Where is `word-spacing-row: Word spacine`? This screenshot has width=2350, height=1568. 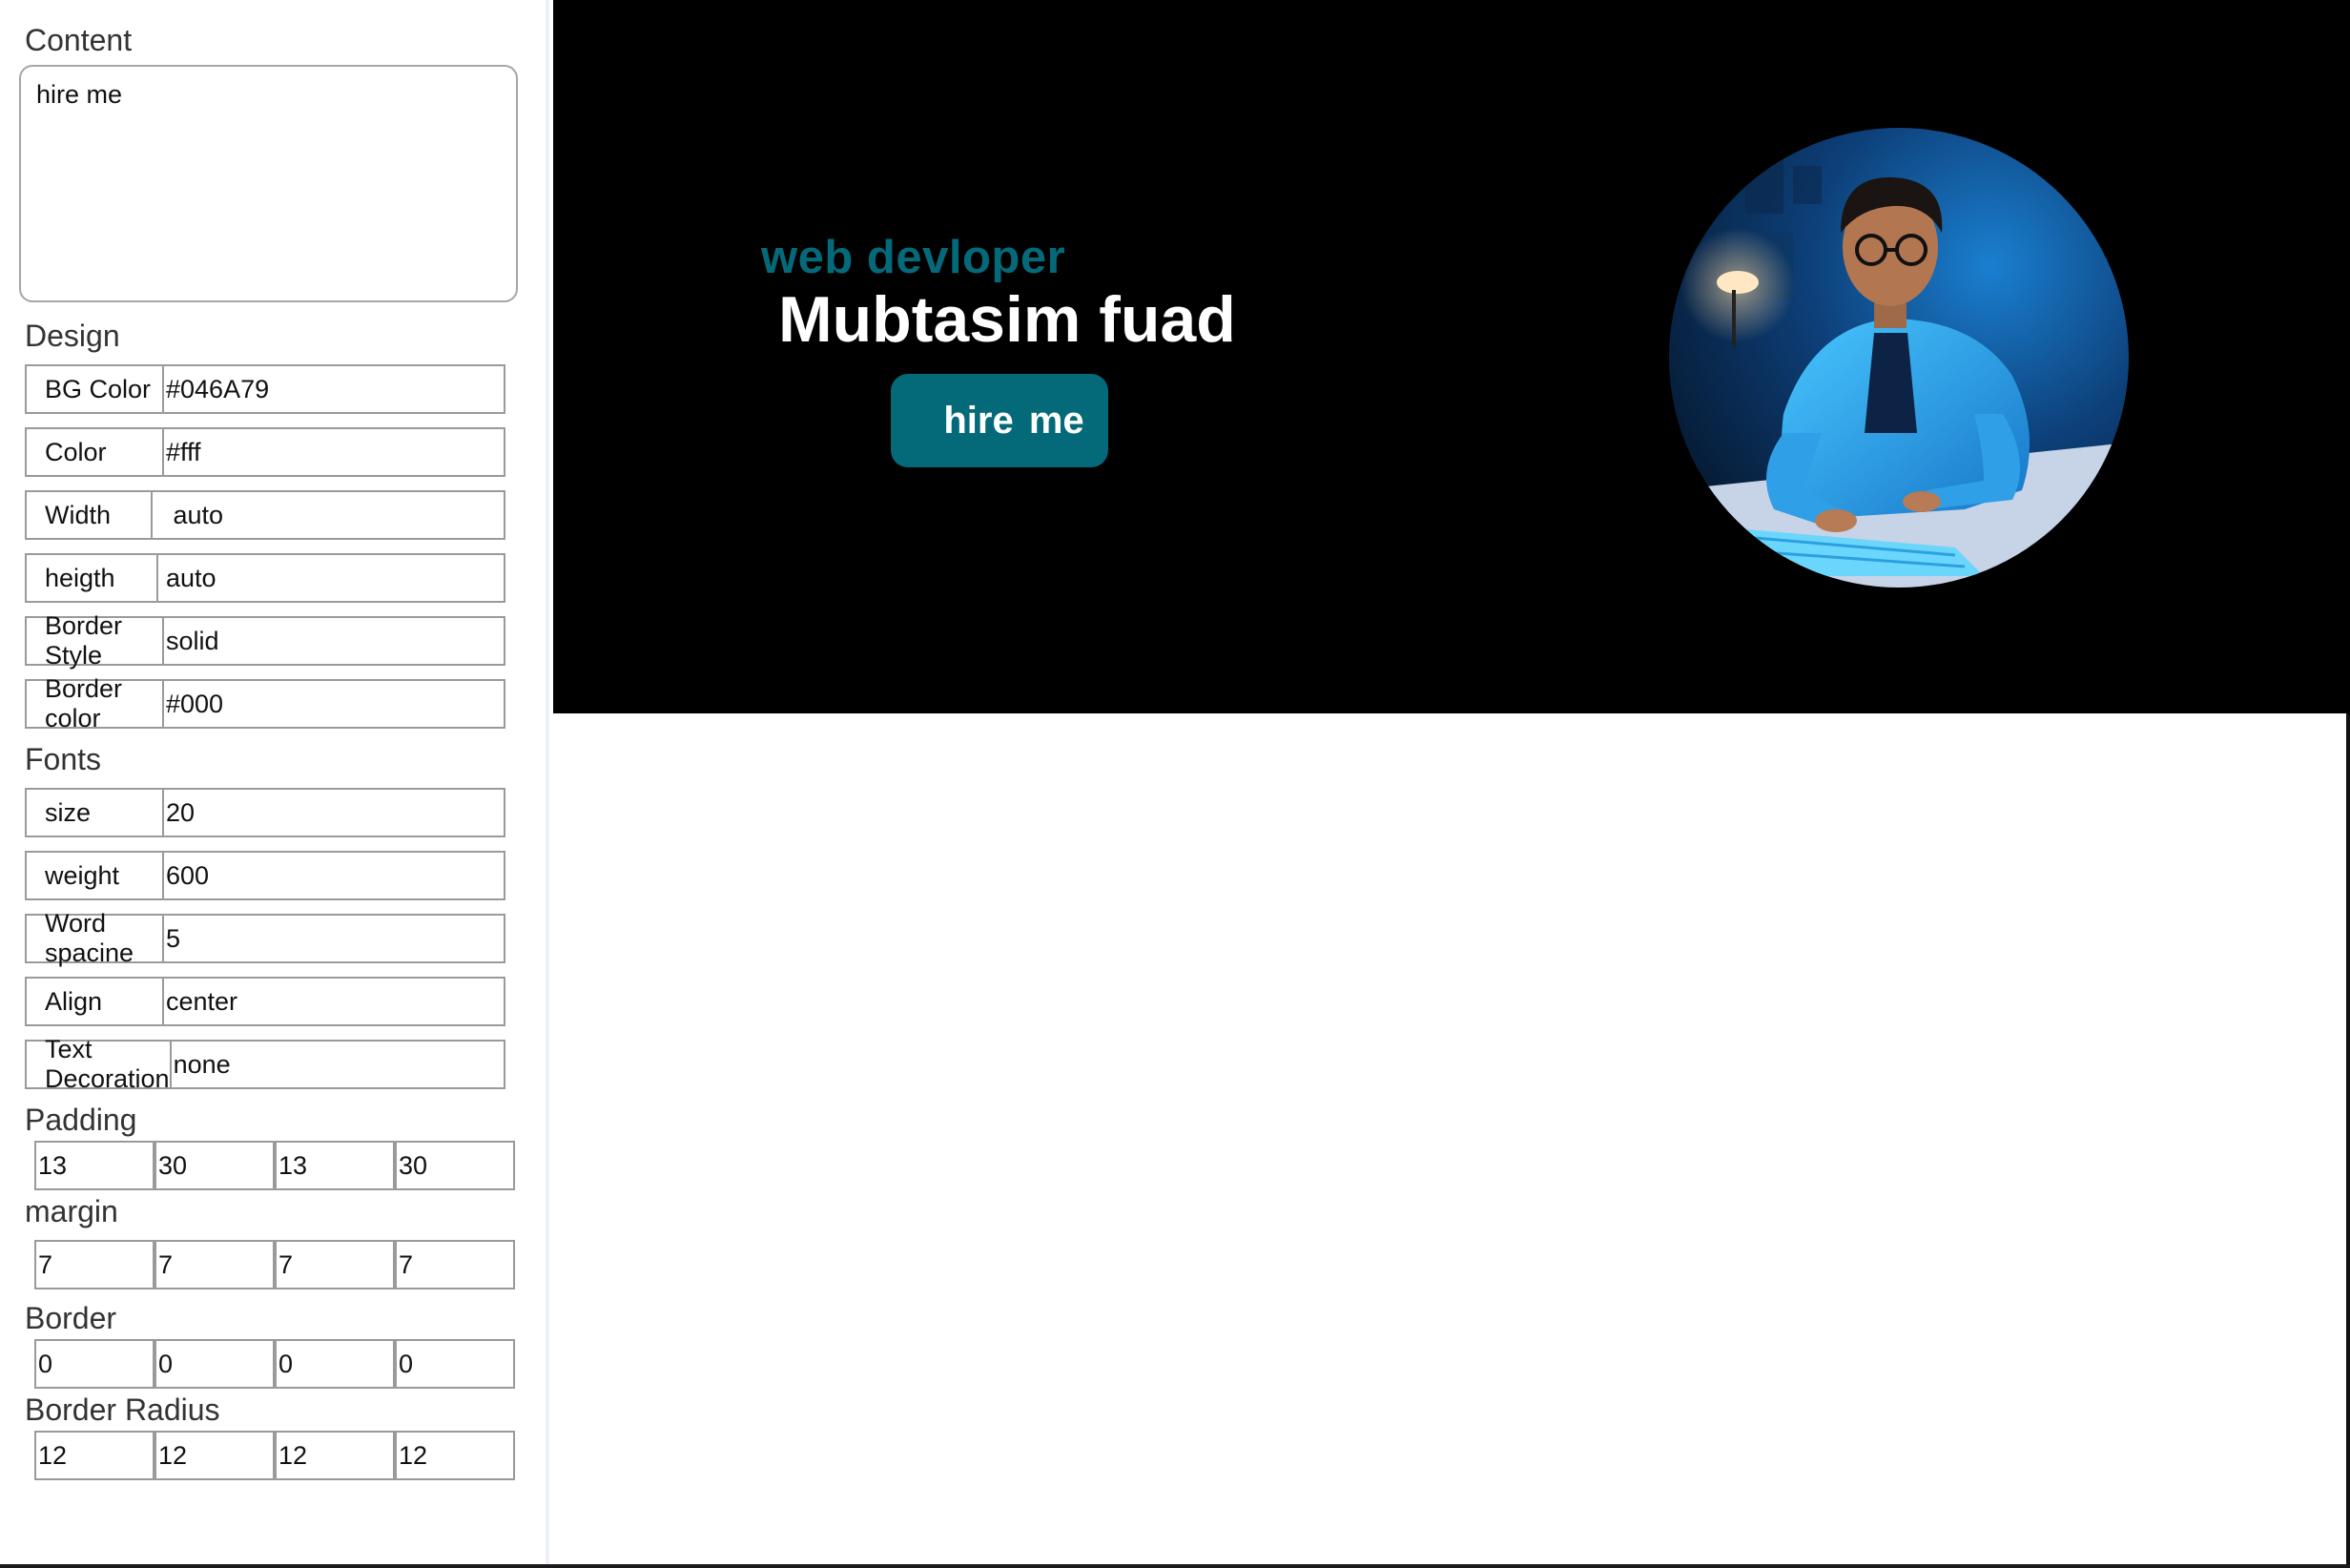 word-spacing-row: Word spacine is located at coordinates (265, 938).